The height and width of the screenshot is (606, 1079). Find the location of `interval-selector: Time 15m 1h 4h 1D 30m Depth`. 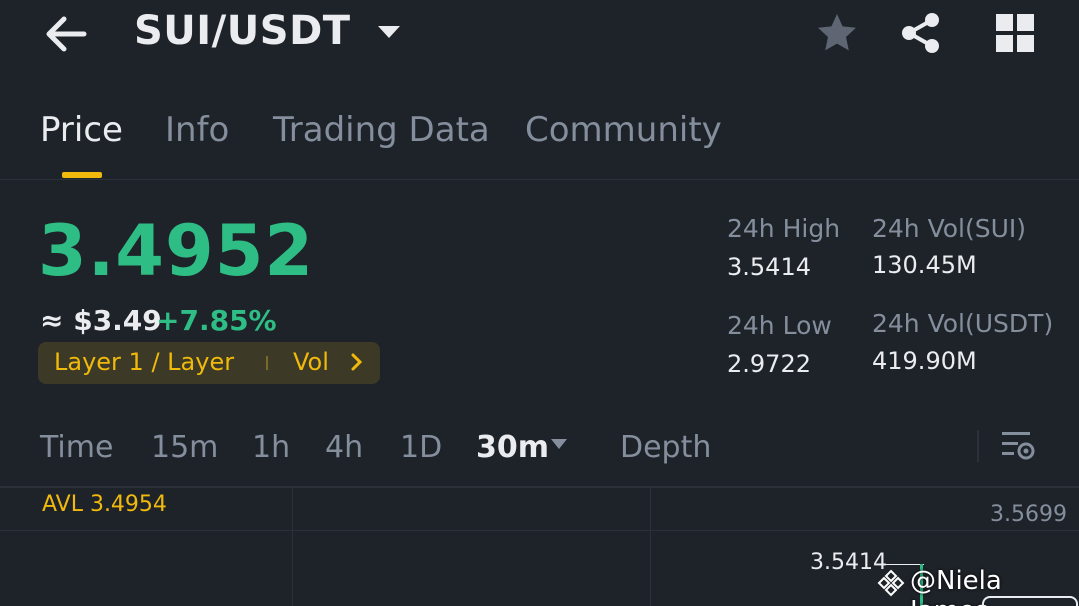

interval-selector: Time 15m 1h 4h 1D 30m Depth is located at coordinates (539, 448).